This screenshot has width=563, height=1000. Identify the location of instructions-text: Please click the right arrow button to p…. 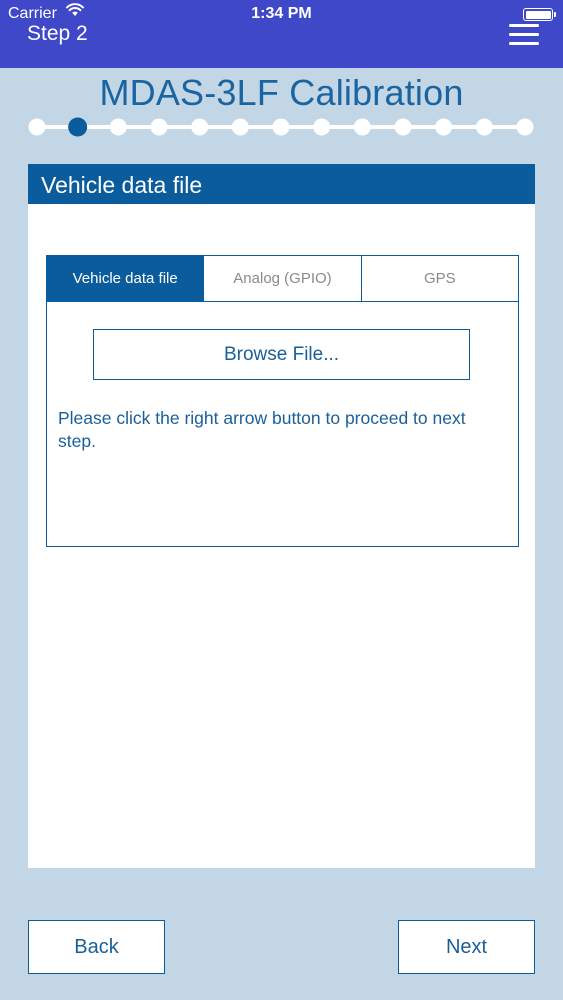
(262, 429).